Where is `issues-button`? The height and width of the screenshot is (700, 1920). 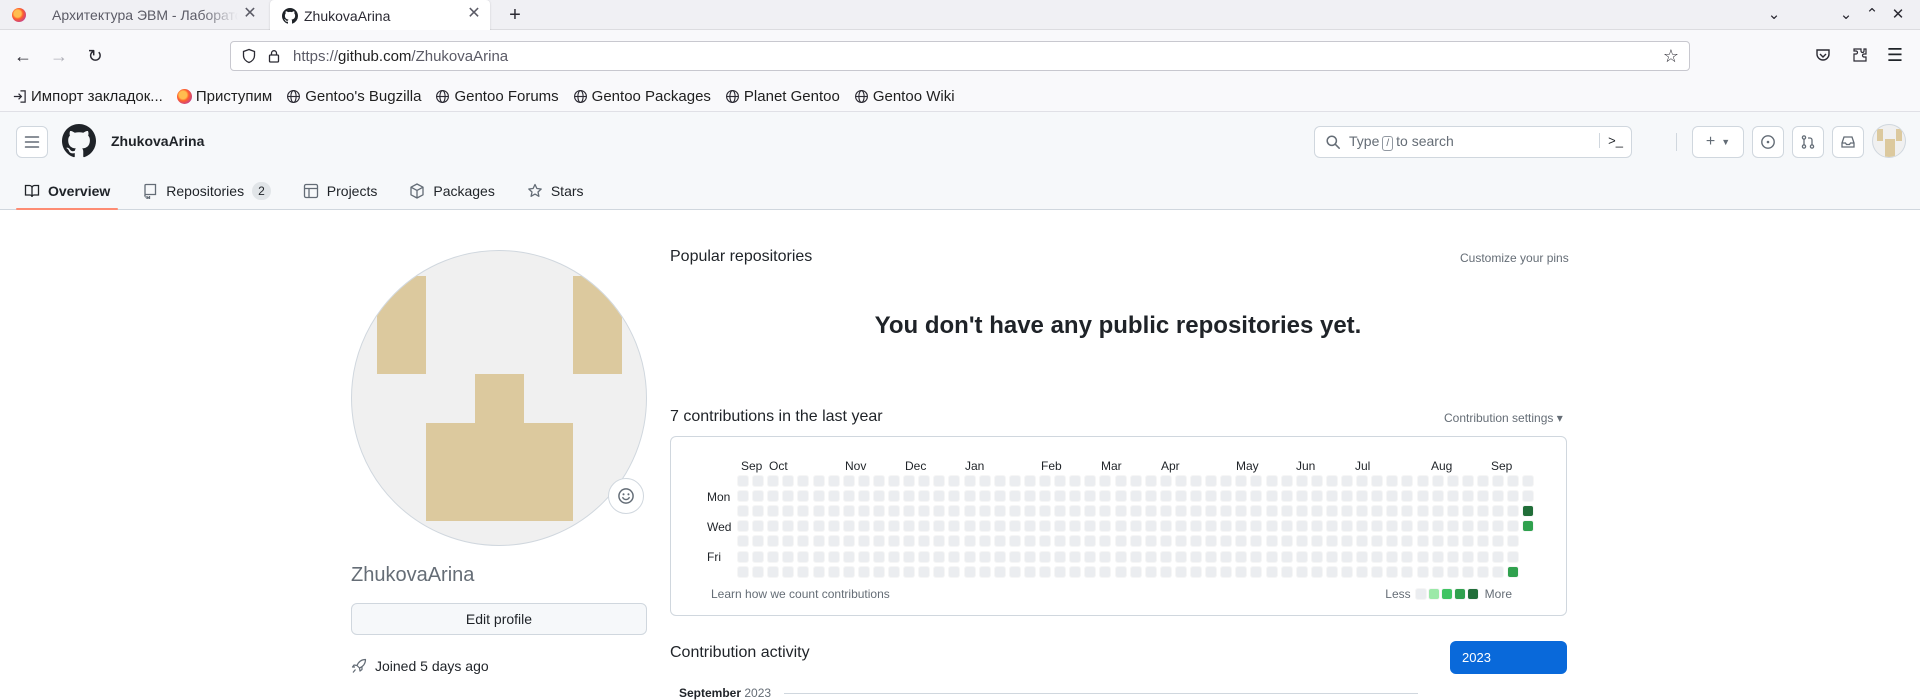
issues-button is located at coordinates (1768, 142).